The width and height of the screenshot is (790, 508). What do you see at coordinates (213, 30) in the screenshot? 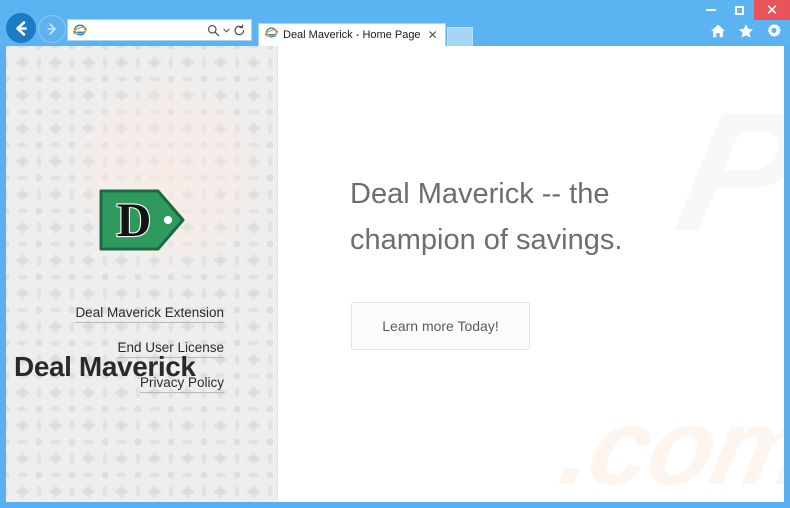
I see `search-icon` at bounding box center [213, 30].